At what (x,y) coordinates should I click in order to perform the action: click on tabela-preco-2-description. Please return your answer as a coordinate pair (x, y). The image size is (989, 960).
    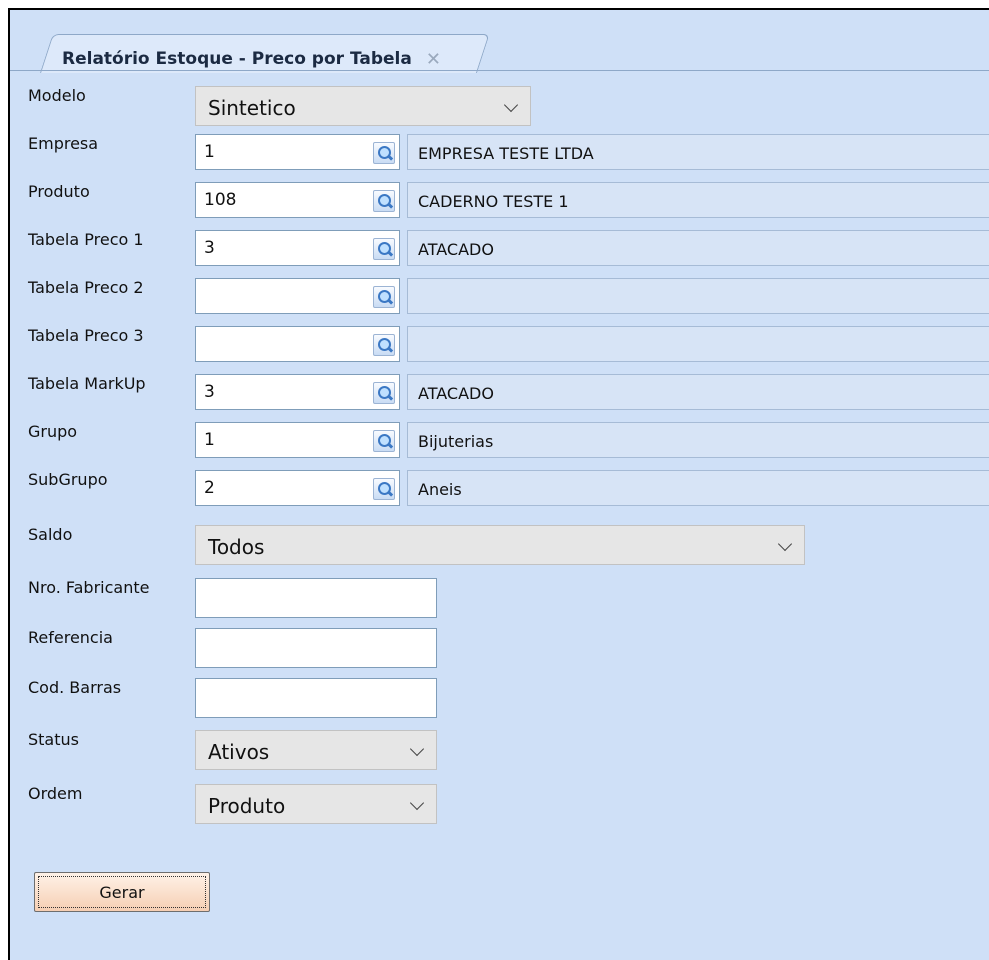
    Looking at the image, I should click on (698, 296).